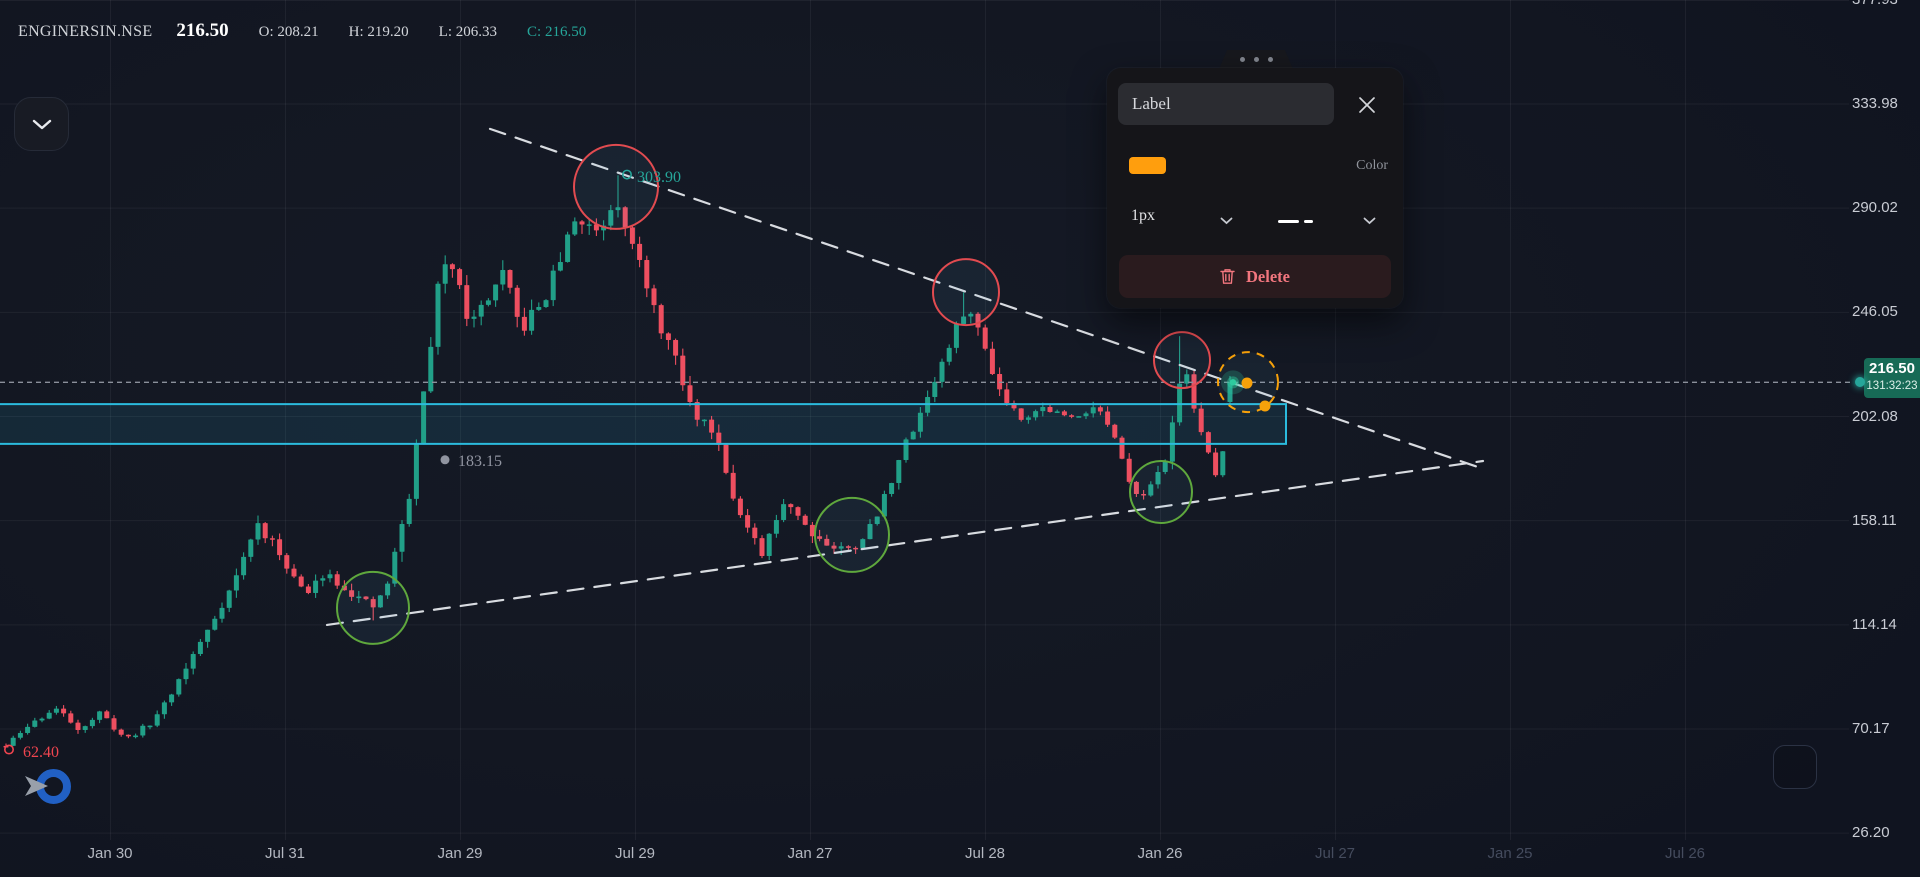 The width and height of the screenshot is (1920, 877). I want to click on time-axis-label: Jan 26, so click(1160, 853).